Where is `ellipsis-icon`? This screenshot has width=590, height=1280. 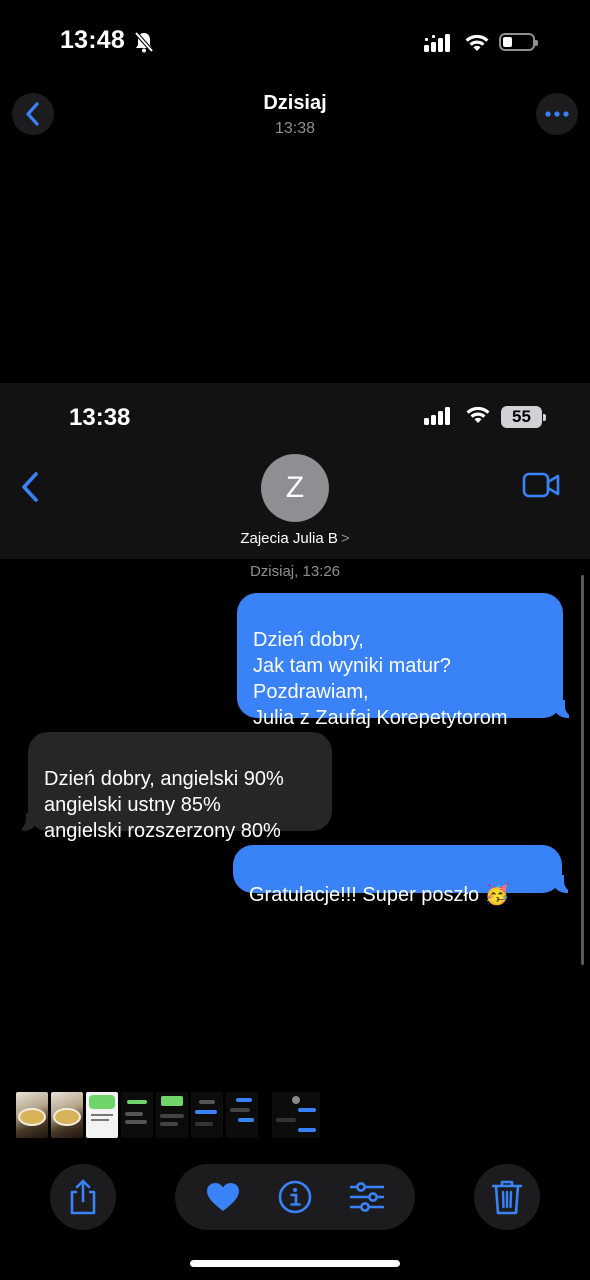
ellipsis-icon is located at coordinates (557, 114).